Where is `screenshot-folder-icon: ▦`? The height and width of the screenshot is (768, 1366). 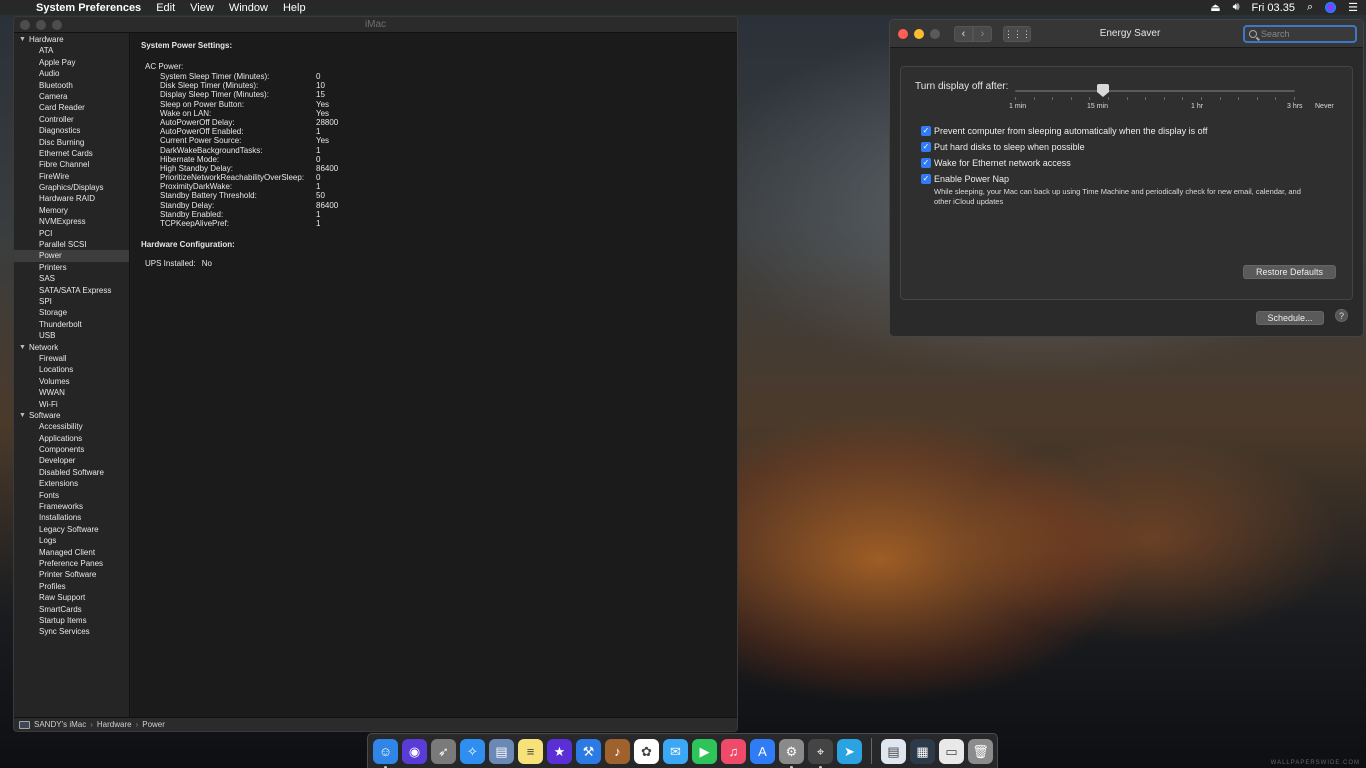
screenshot-folder-icon: ▦ is located at coordinates (922, 751).